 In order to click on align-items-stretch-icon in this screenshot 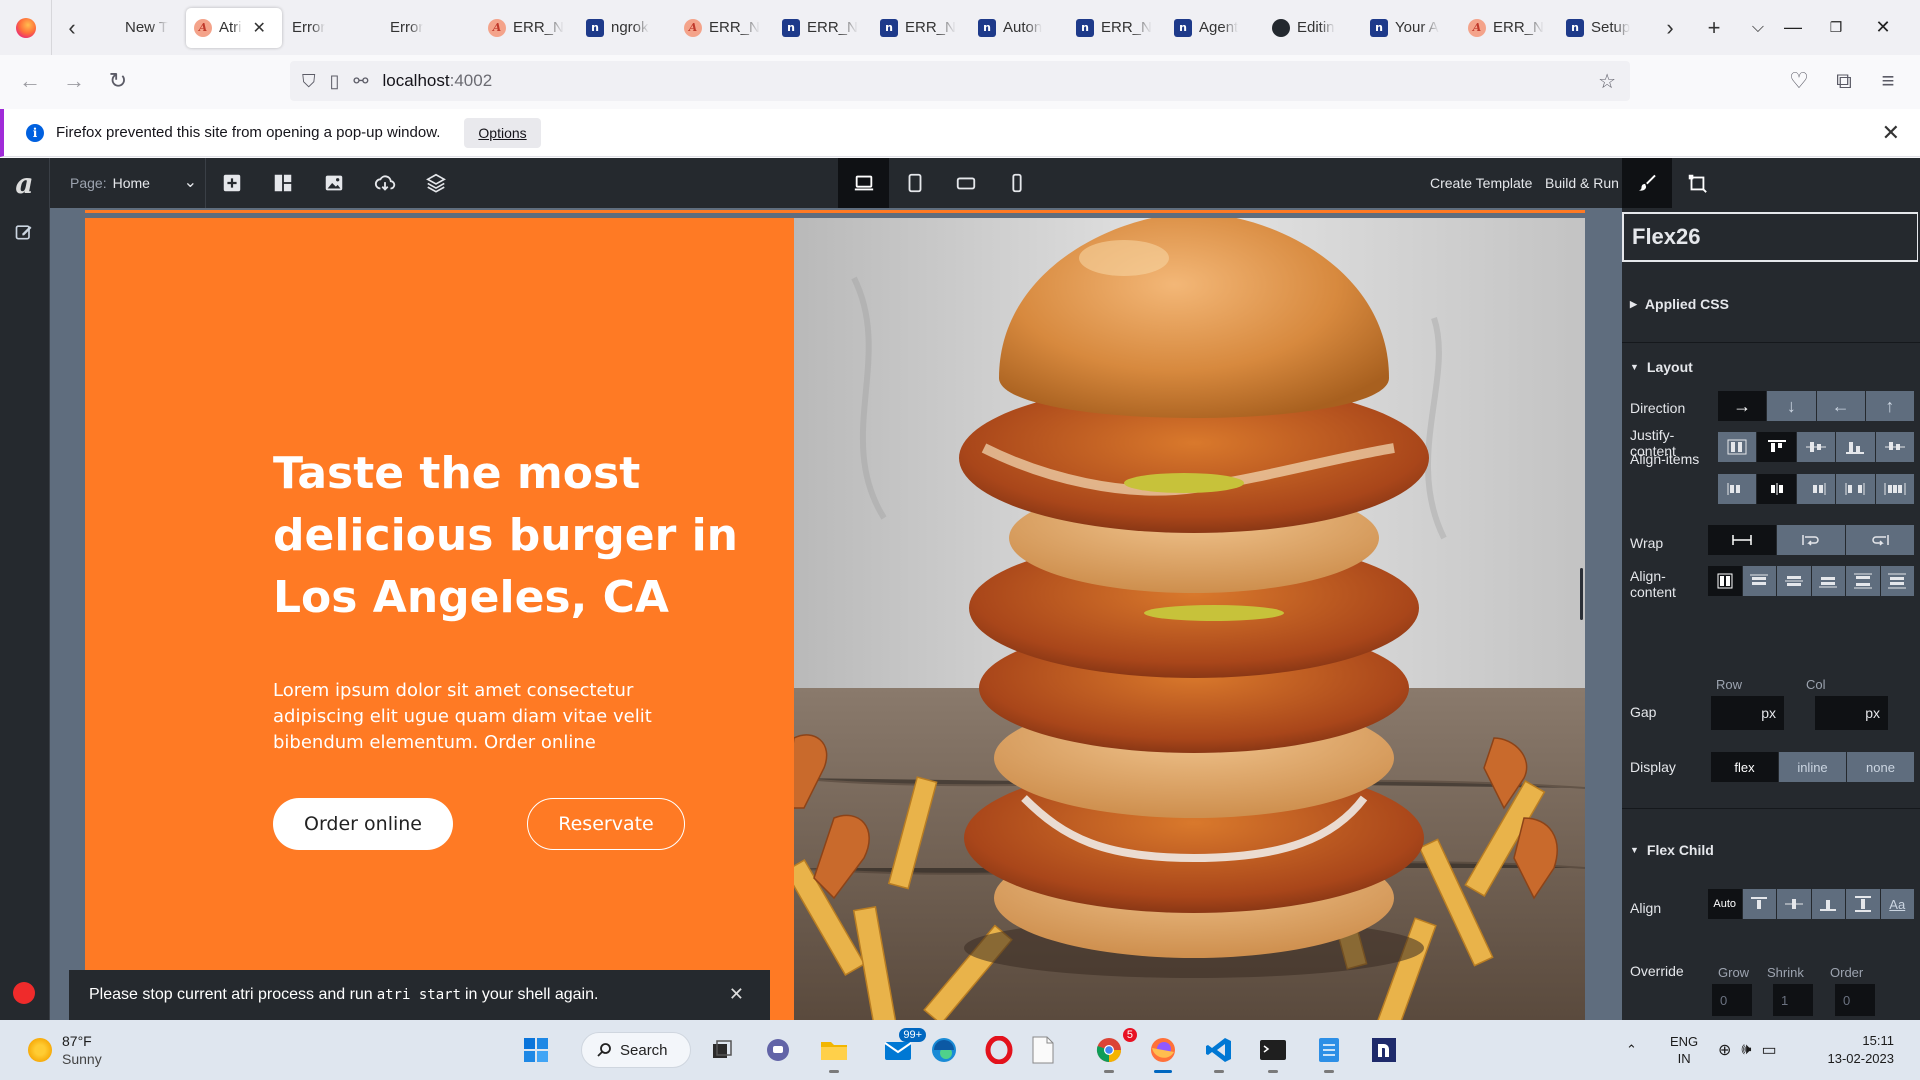, I will do `click(1738, 447)`.